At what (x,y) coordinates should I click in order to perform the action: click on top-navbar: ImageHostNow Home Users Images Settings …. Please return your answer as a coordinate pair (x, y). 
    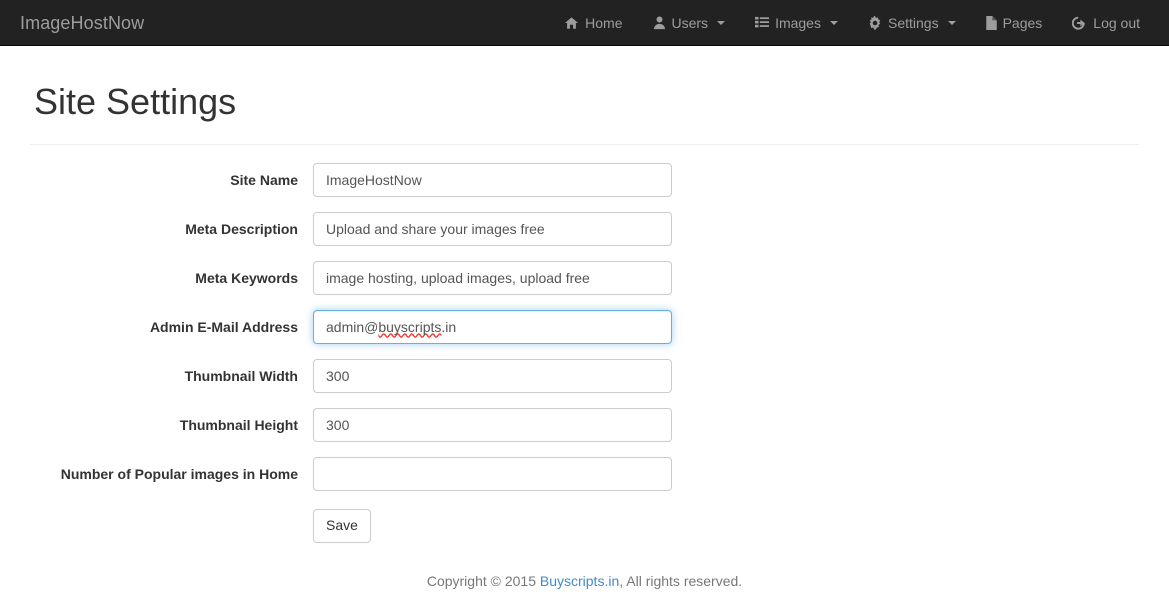
    Looking at the image, I should click on (584, 23).